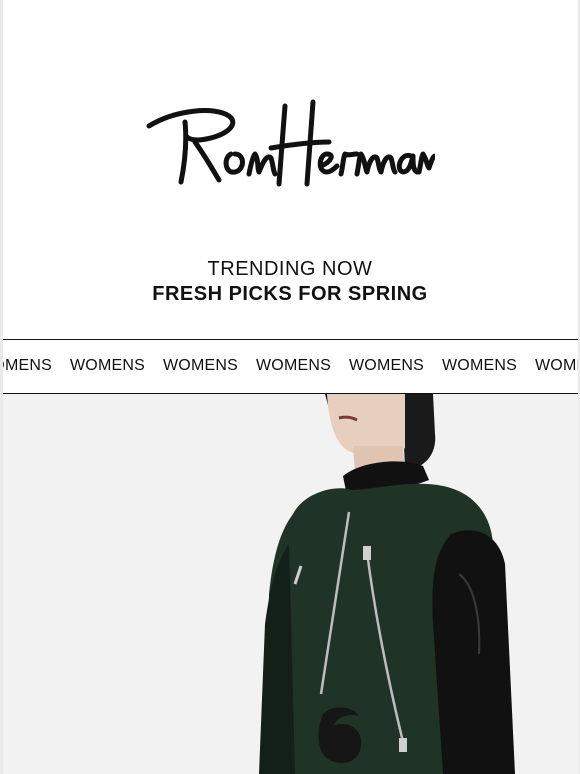 This screenshot has height=774, width=580. I want to click on headline-fresh-picks: FRESH PICKS FOR SPRING, so click(290, 294).